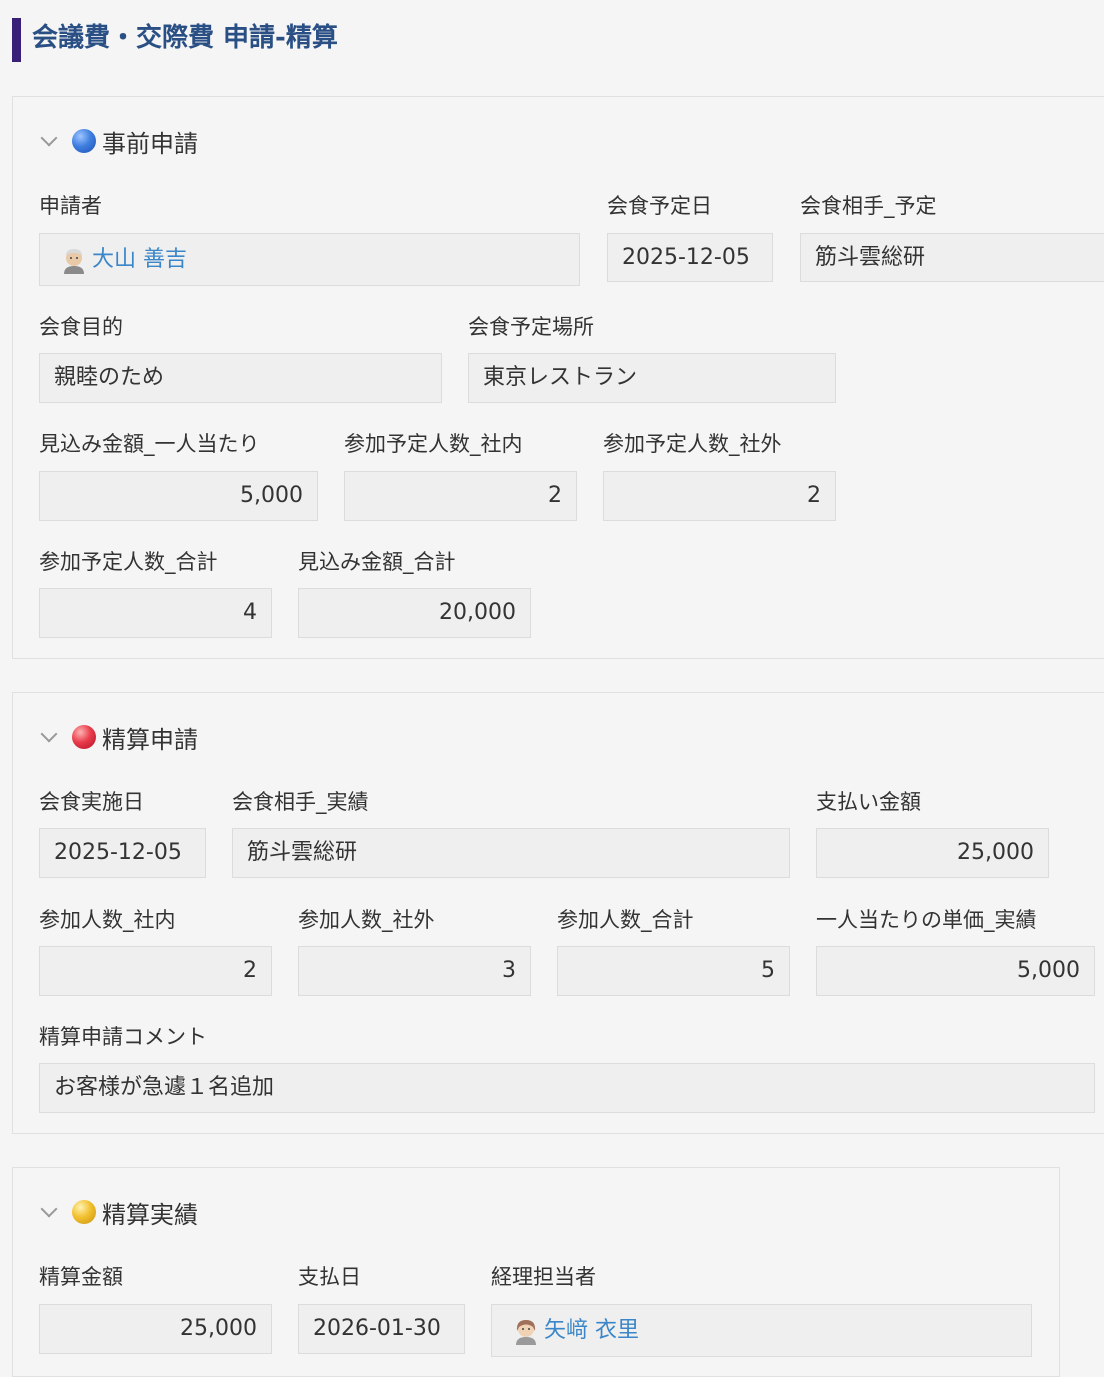 The height and width of the screenshot is (1377, 1104). I want to click on actual-external-label: 参加人数_社外, so click(366, 920).